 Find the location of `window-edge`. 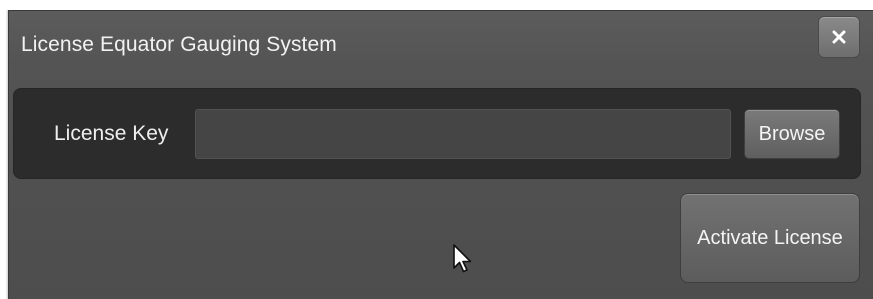

window-edge is located at coordinates (4, 154).